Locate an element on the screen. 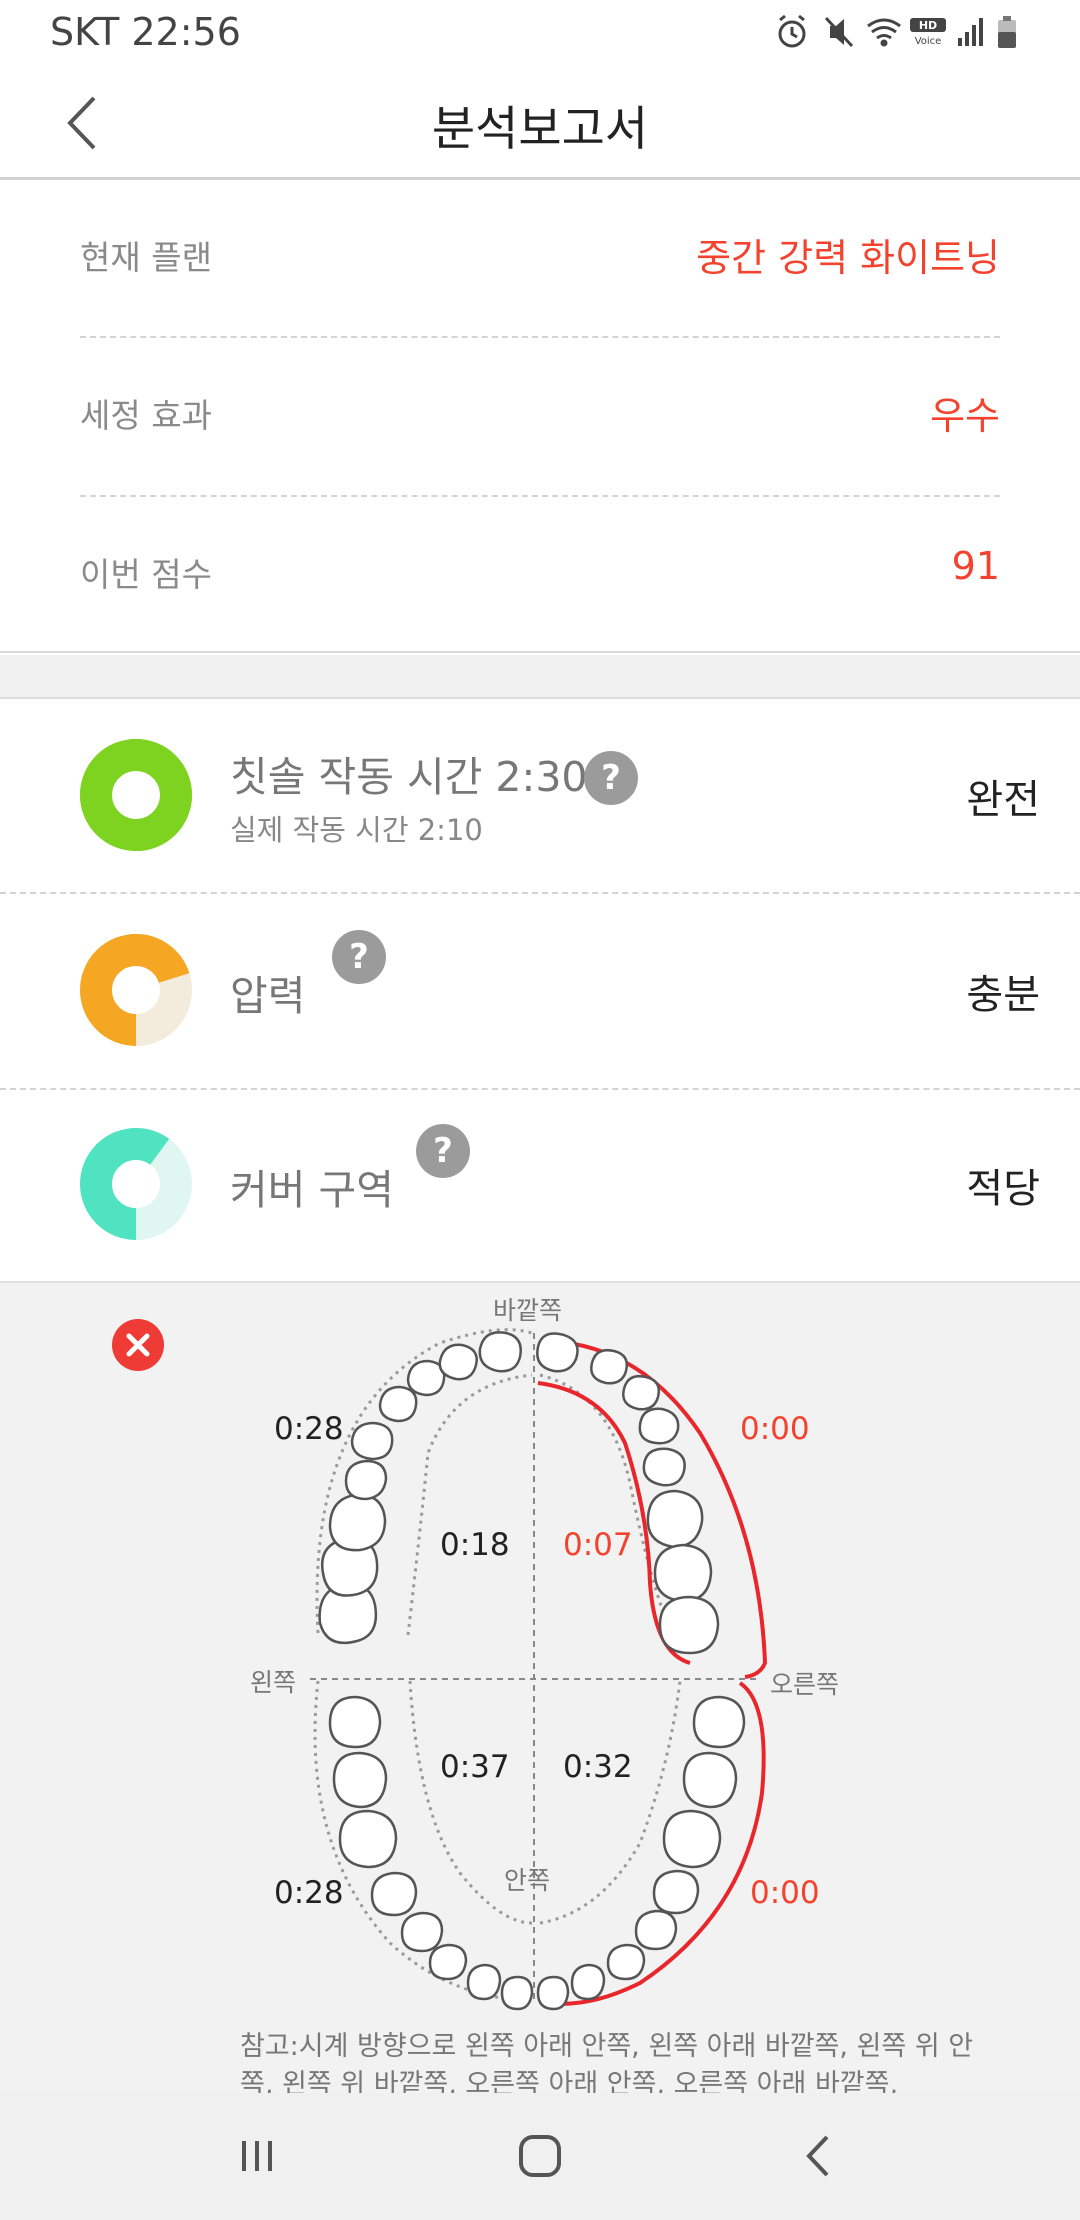 This screenshot has width=1080, height=2220. plan-label: 현재 플랜 is located at coordinates (146, 257).